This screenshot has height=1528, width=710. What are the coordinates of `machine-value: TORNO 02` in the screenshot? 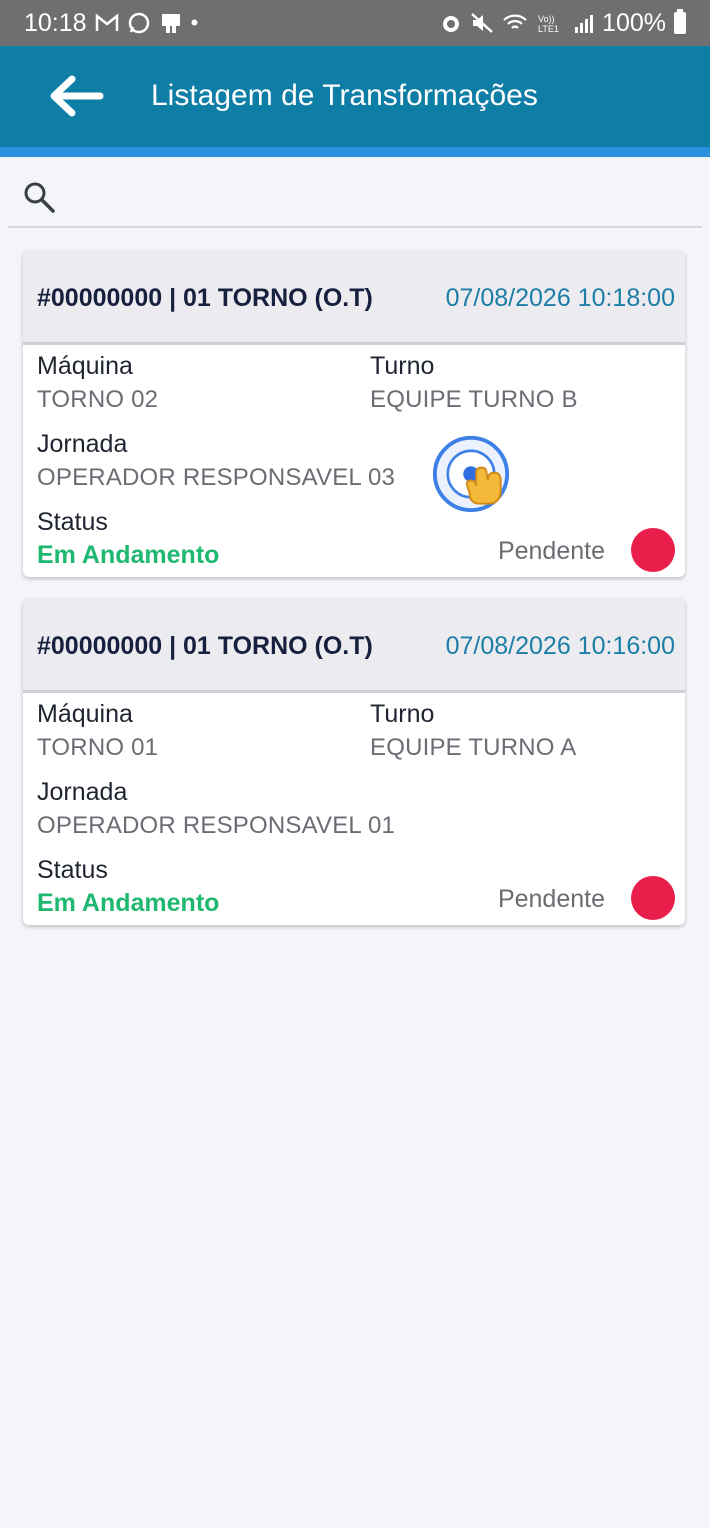 It's located at (98, 399).